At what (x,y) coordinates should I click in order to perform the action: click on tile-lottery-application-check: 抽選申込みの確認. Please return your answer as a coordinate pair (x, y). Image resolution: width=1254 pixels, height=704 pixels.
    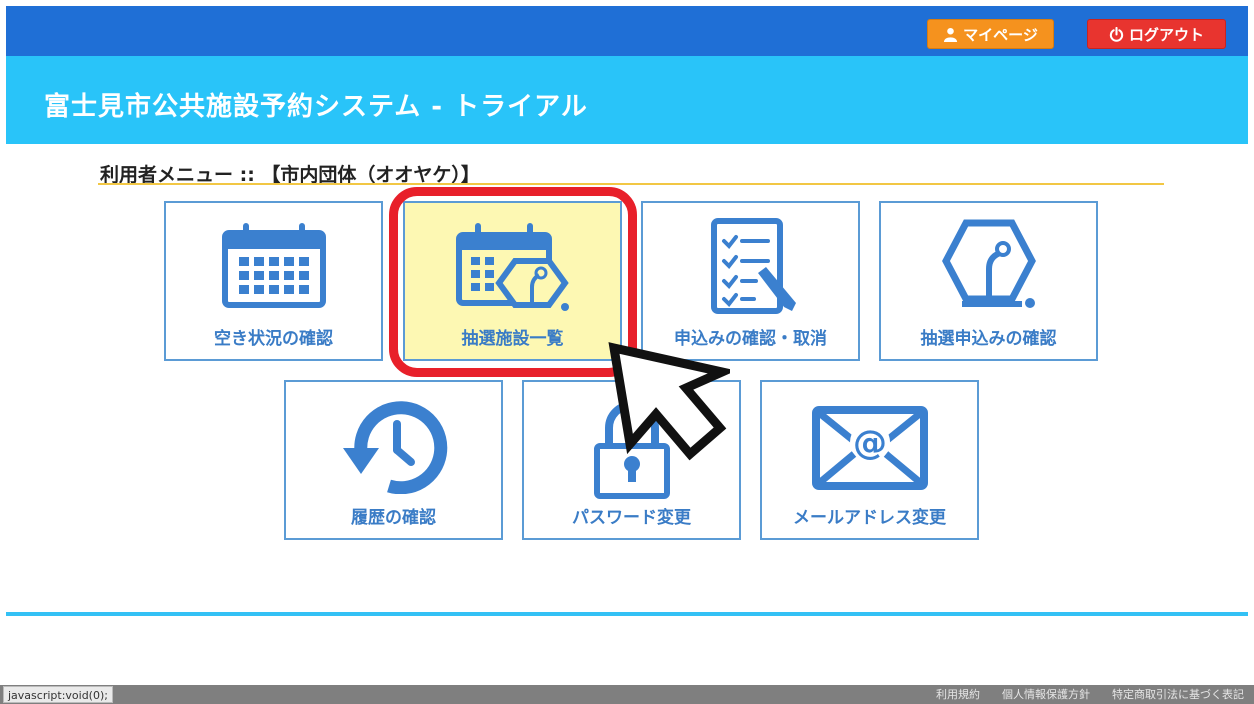
    Looking at the image, I should click on (988, 281).